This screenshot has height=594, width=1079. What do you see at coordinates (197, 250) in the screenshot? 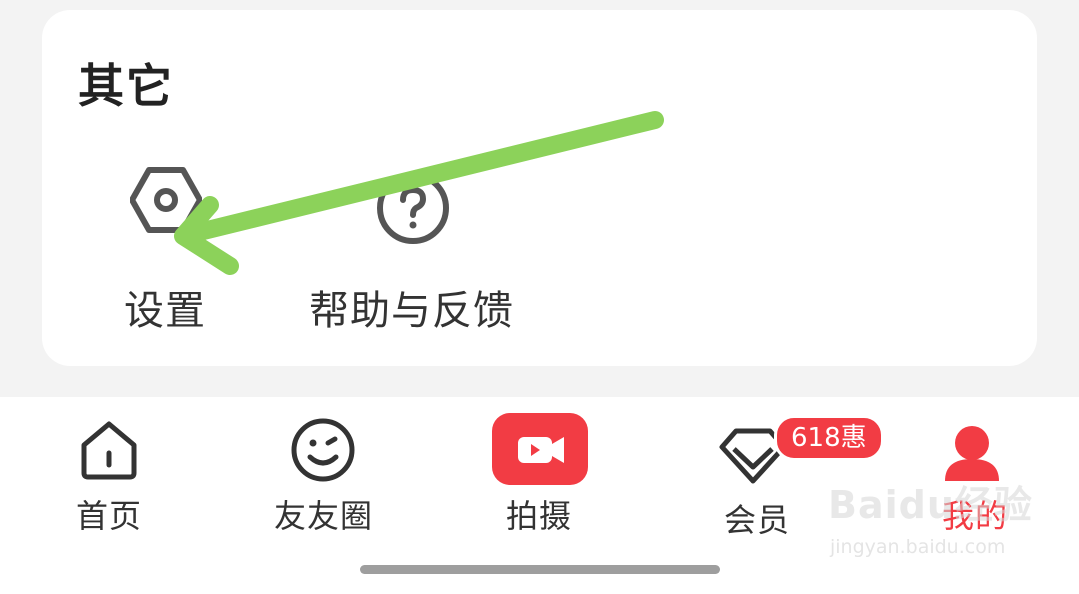
I see `settings-item: 设置` at bounding box center [197, 250].